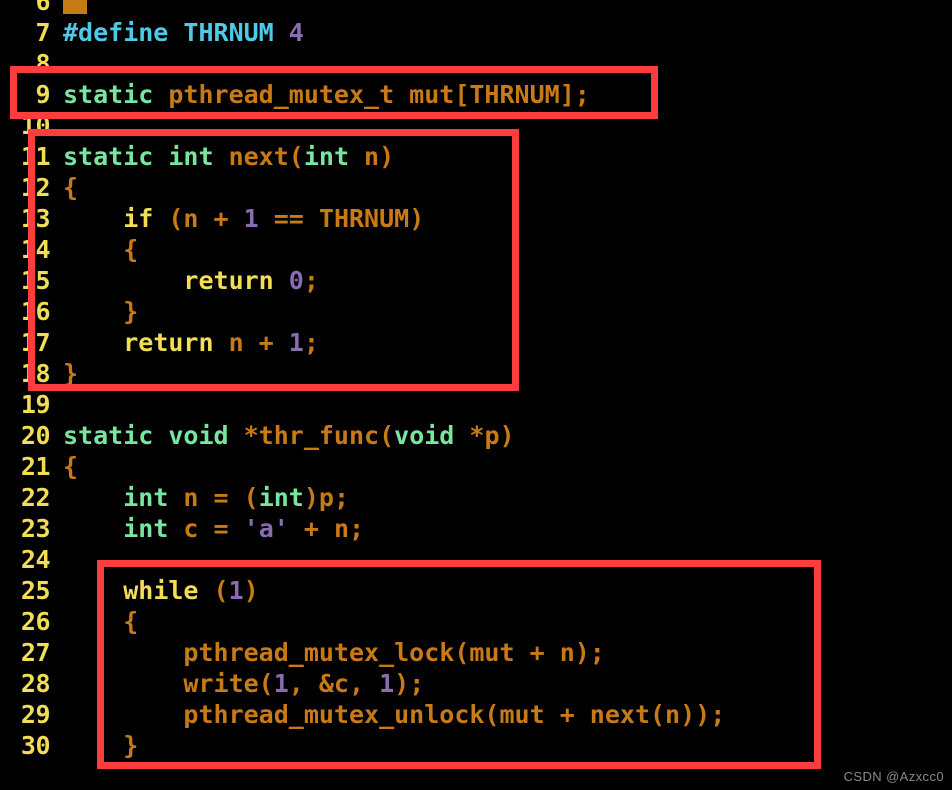  Describe the element at coordinates (476, 311) in the screenshot. I see `code-line: 16 }` at that location.